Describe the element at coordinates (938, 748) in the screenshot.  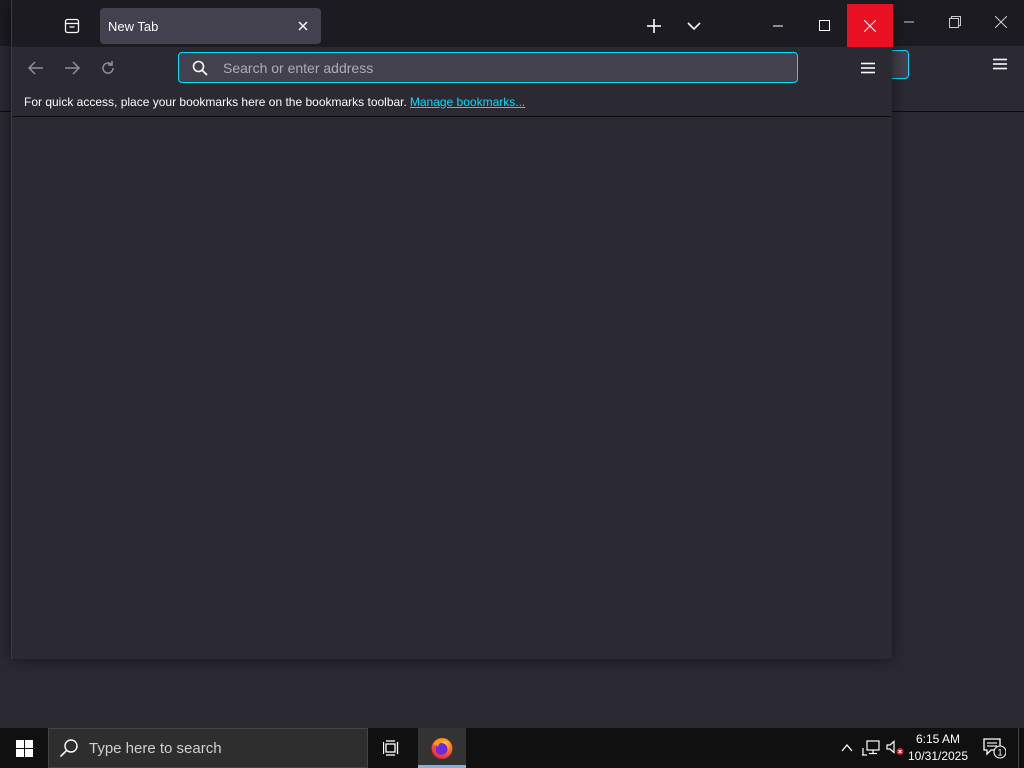
I see `taskbar-clock: 6:15 AM 10/31/2025` at that location.